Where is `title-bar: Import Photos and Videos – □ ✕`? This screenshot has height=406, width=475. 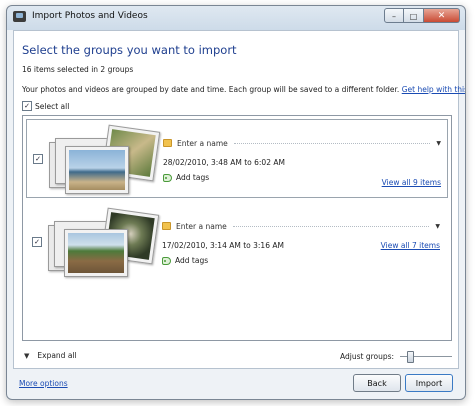
title-bar: Import Photos and Videos – □ ✕ is located at coordinates (236, 18).